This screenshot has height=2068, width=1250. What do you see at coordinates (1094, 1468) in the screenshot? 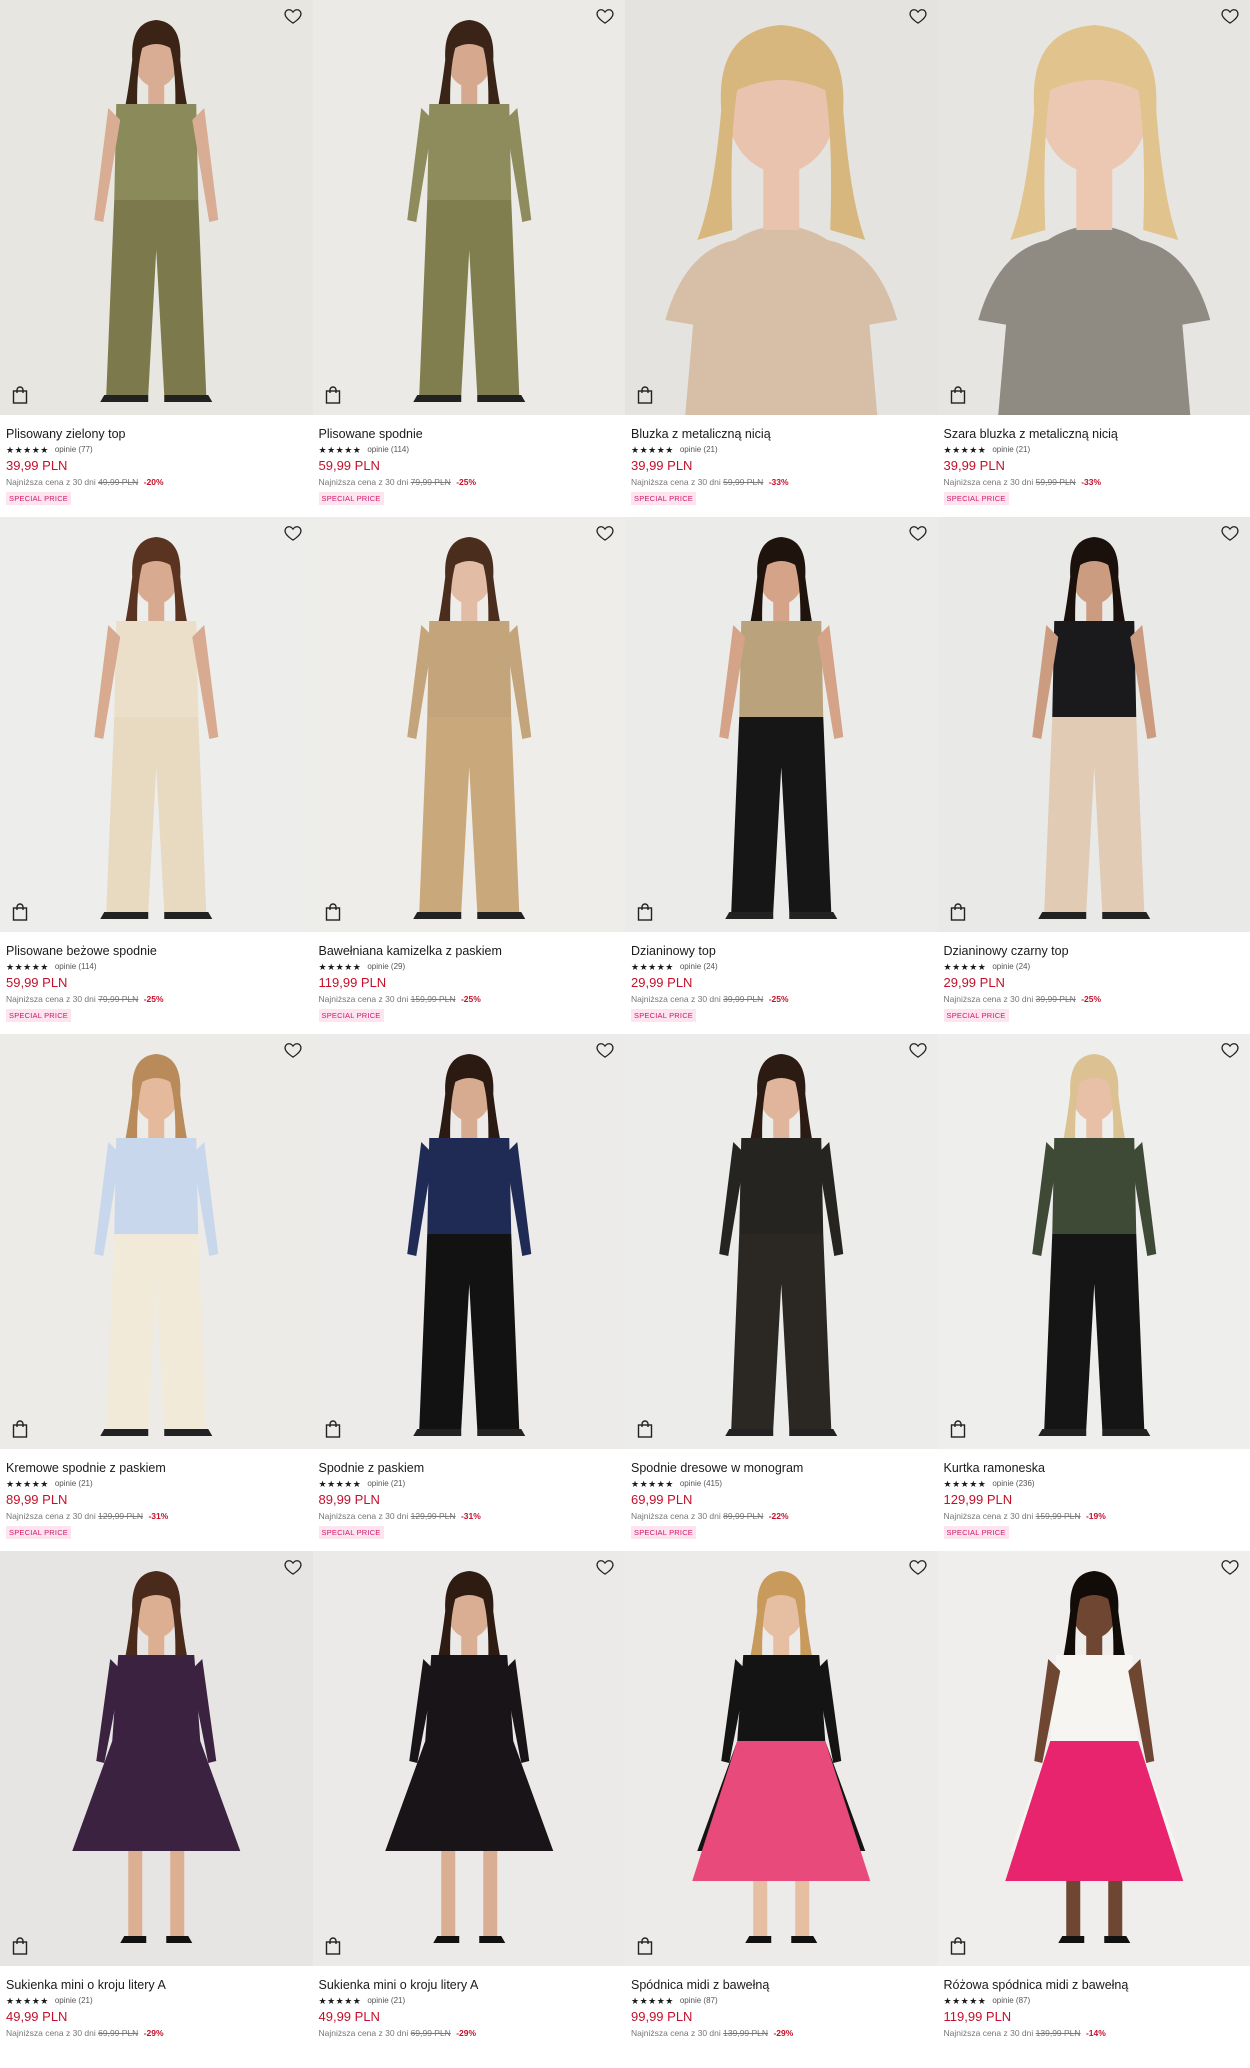
I see `product-name: Kurtka ramoneska` at bounding box center [1094, 1468].